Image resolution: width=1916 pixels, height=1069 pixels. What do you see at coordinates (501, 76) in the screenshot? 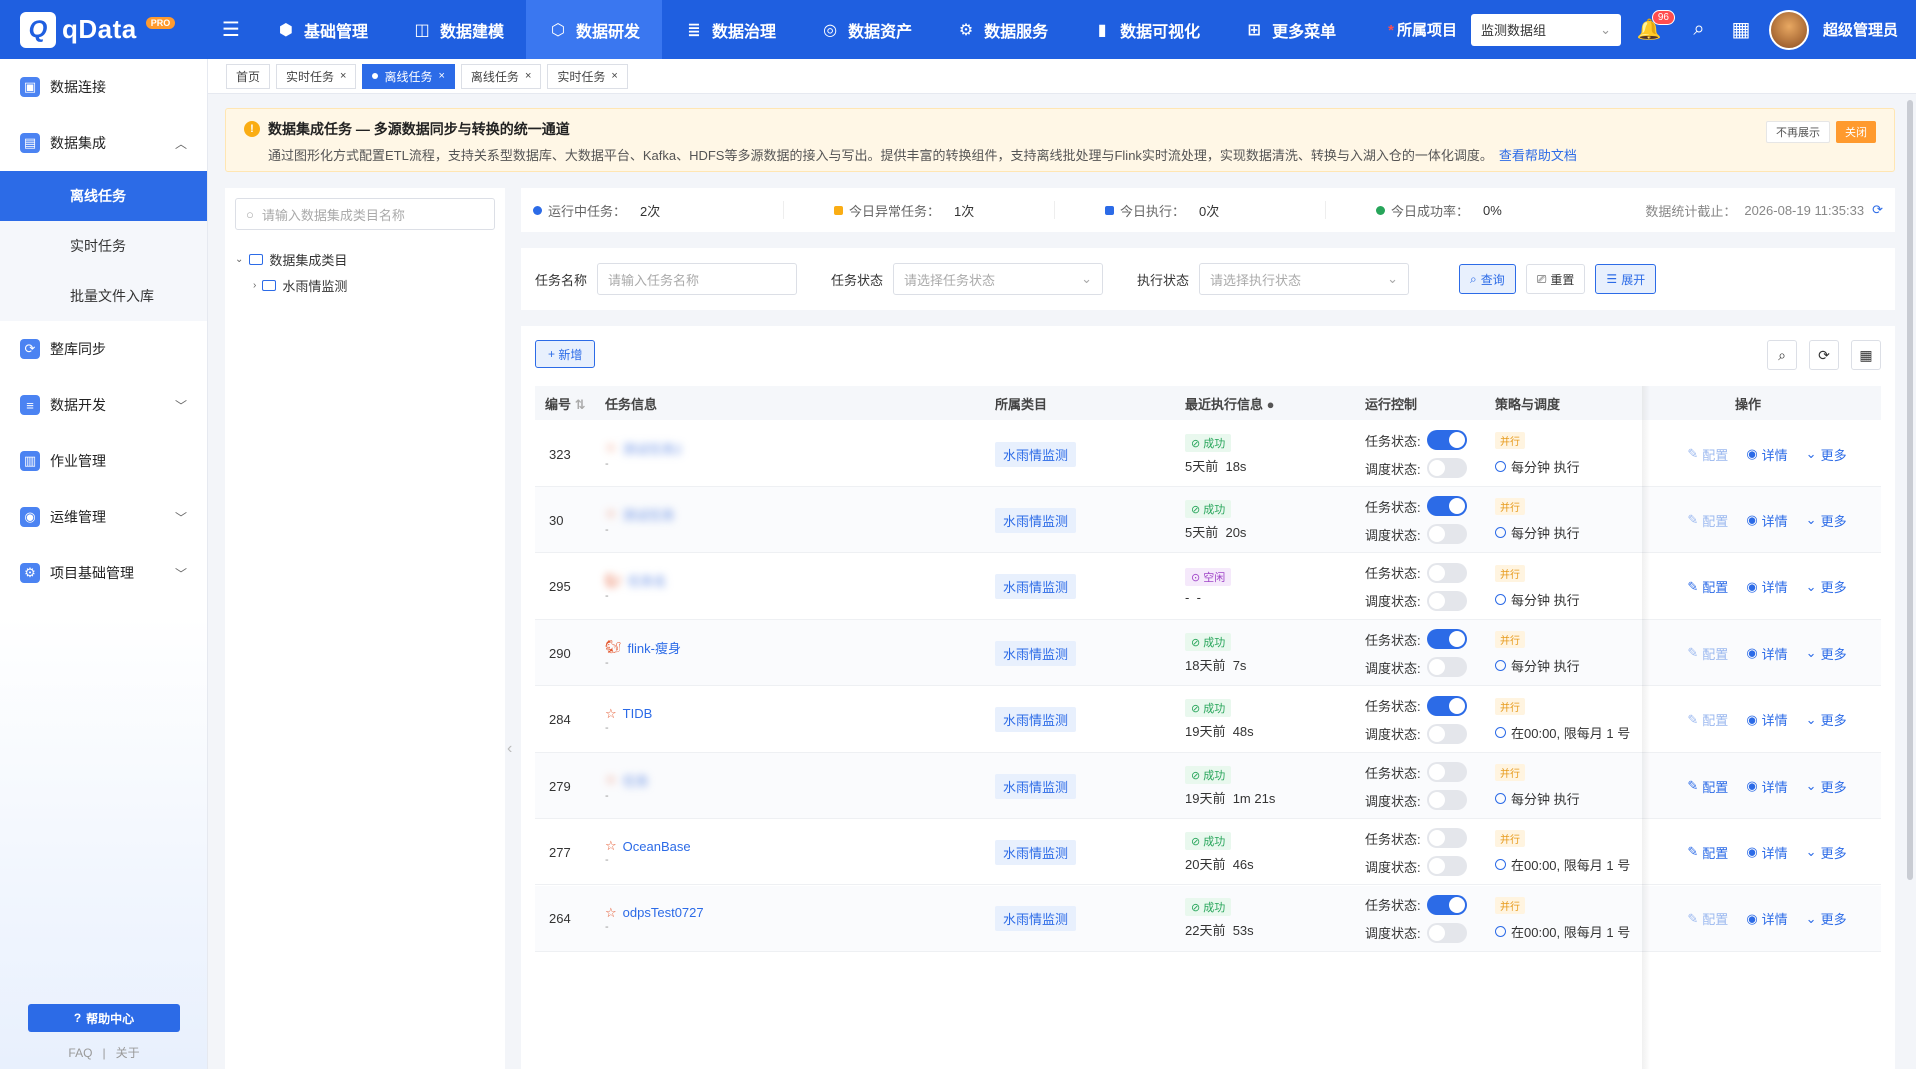
I see `tab-3: 离线任务 ×` at bounding box center [501, 76].